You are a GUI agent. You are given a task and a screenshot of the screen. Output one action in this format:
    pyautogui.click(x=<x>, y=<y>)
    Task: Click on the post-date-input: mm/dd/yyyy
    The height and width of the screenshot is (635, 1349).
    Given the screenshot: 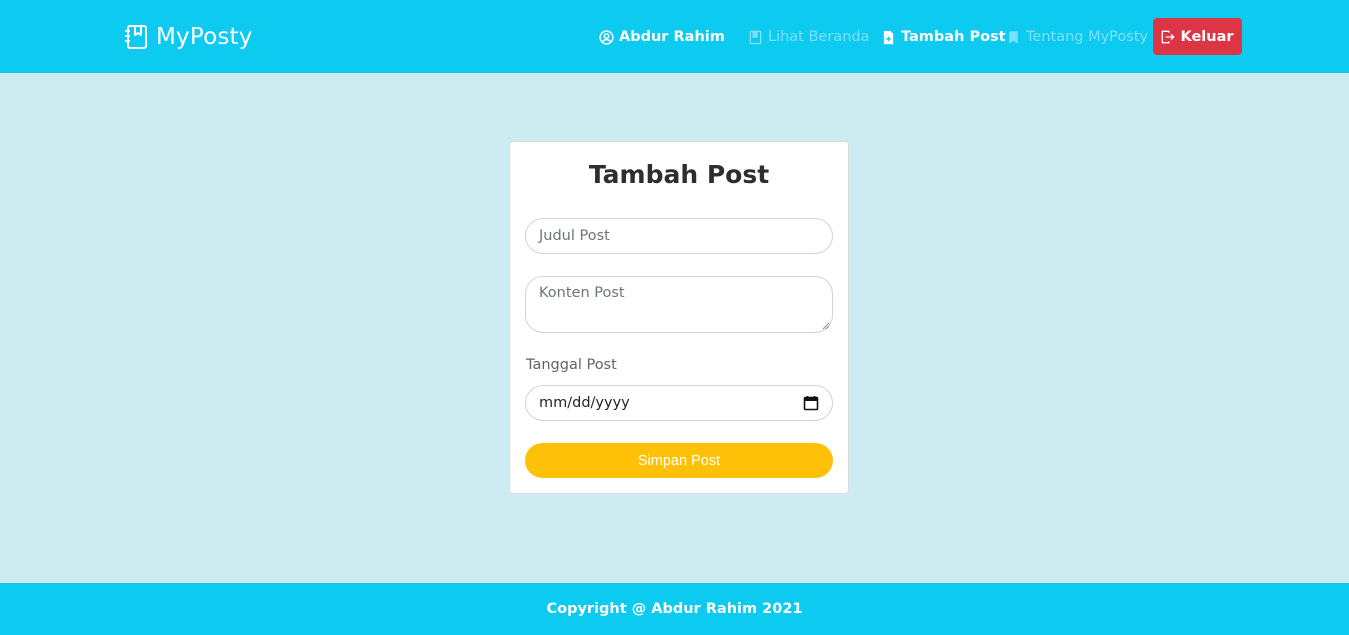 What is the action you would take?
    pyautogui.click(x=679, y=403)
    